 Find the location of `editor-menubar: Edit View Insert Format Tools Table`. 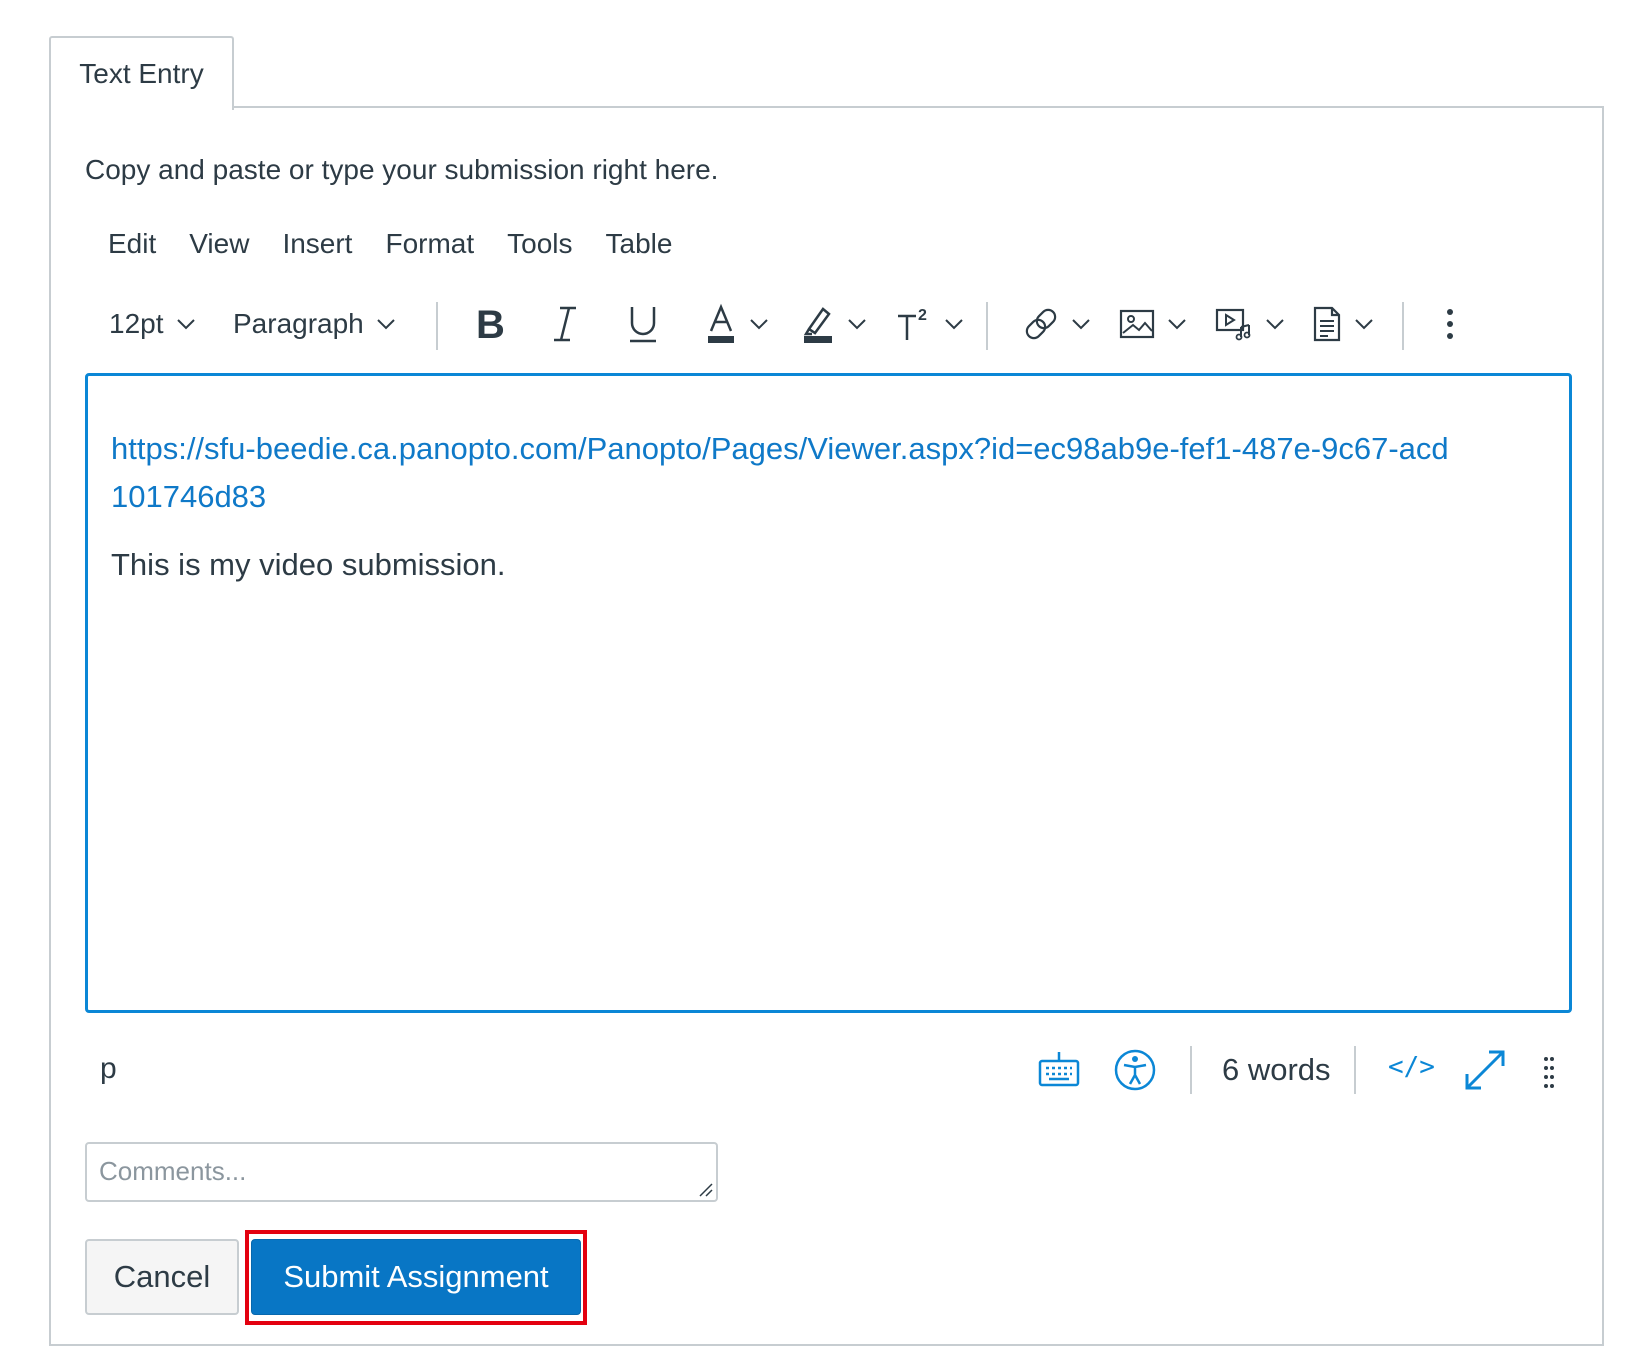

editor-menubar: Edit View Insert Format Tools Table is located at coordinates (406, 244).